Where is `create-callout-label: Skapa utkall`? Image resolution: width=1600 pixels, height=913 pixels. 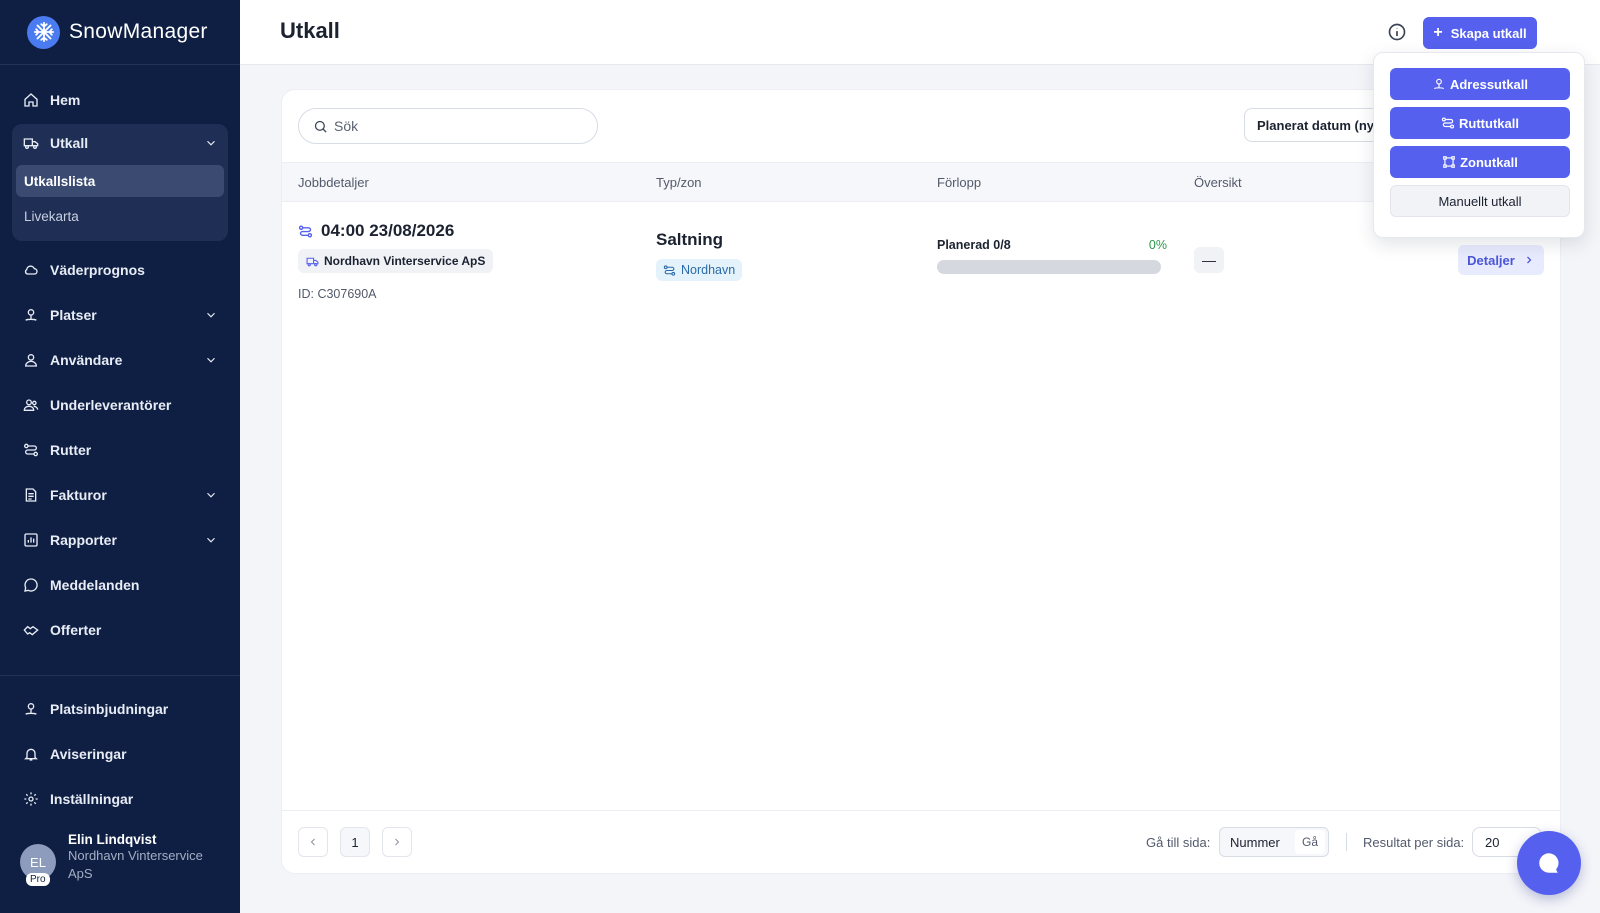
create-callout-label: Skapa utkall is located at coordinates (1488, 33).